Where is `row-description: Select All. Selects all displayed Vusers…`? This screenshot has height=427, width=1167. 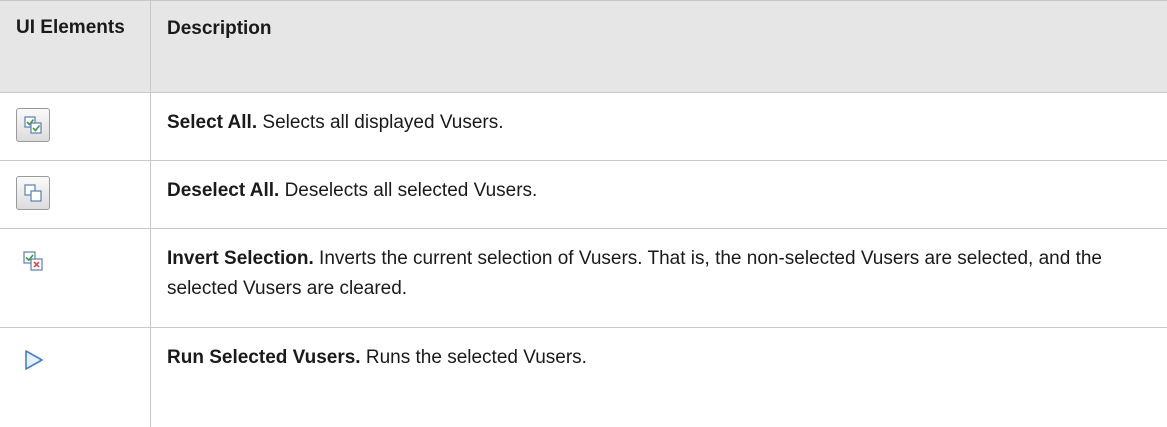 row-description: Select All. Selects all displayed Vusers… is located at coordinates (657, 123).